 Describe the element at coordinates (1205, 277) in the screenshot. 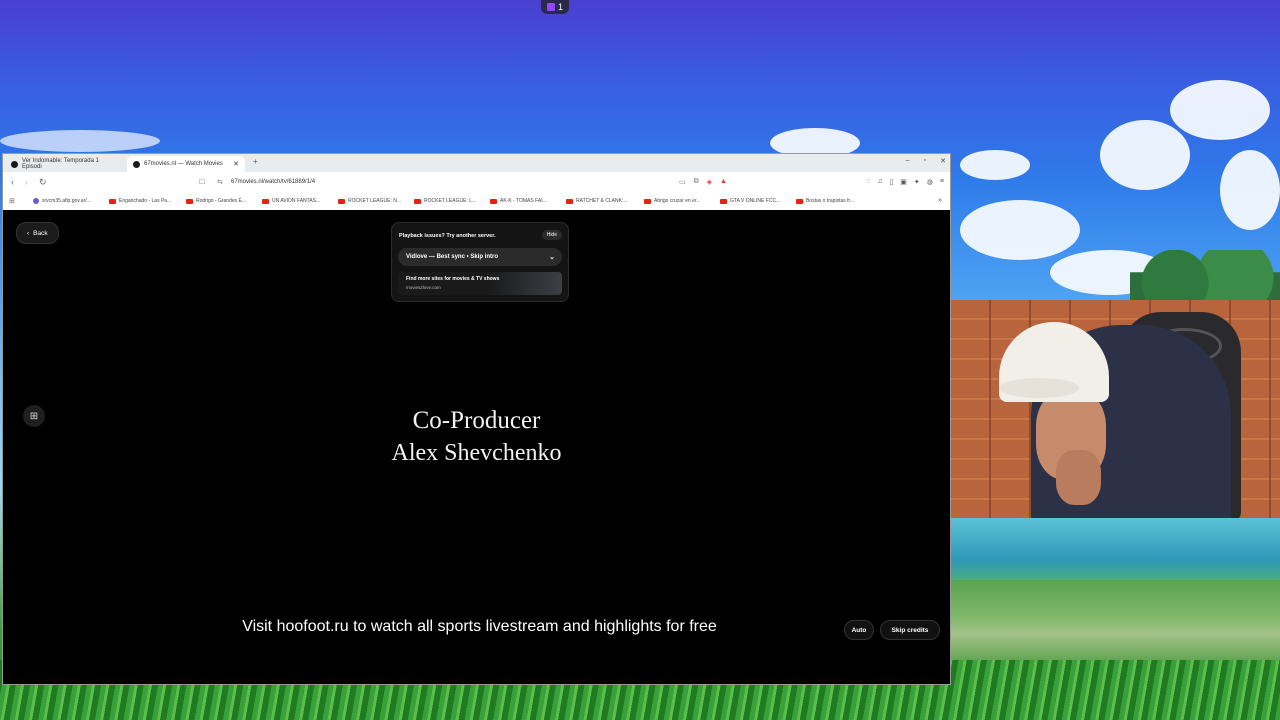

I see `treeline` at that location.